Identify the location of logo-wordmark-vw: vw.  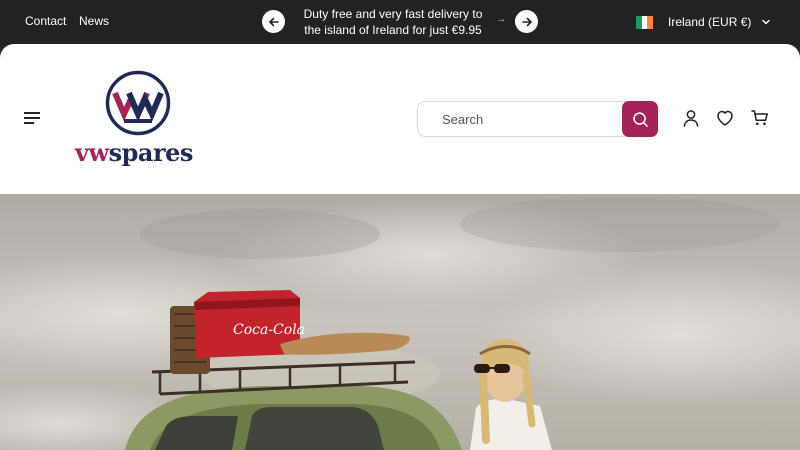
(92, 152).